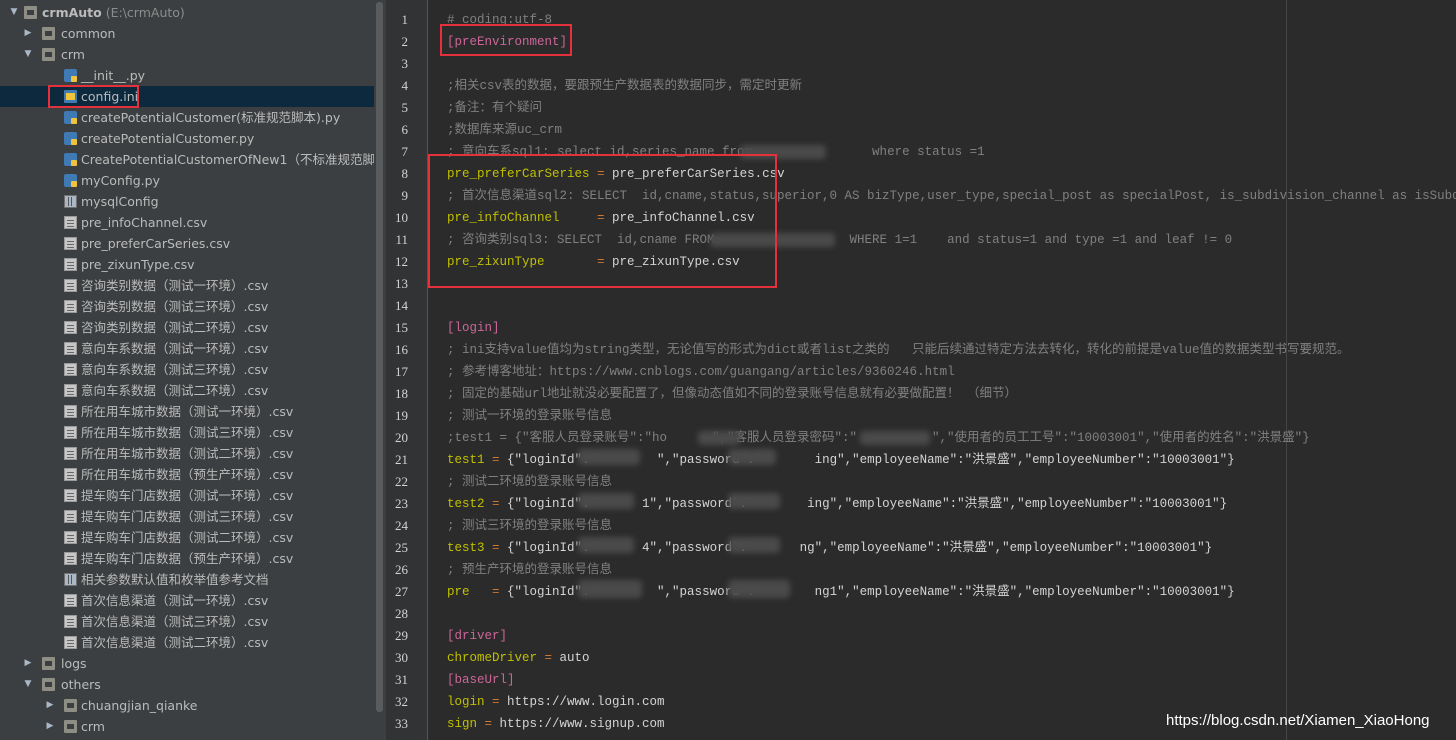  I want to click on code-token-section: [baseUrl], so click(481, 680).